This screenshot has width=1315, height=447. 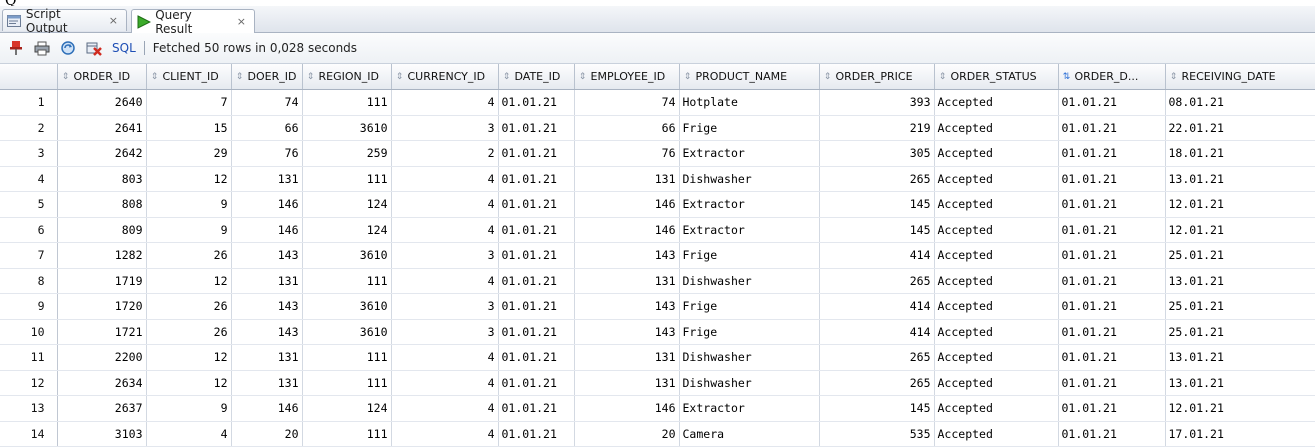 What do you see at coordinates (536, 77) in the screenshot?
I see `col-date-id: ⇕ DATE_ID` at bounding box center [536, 77].